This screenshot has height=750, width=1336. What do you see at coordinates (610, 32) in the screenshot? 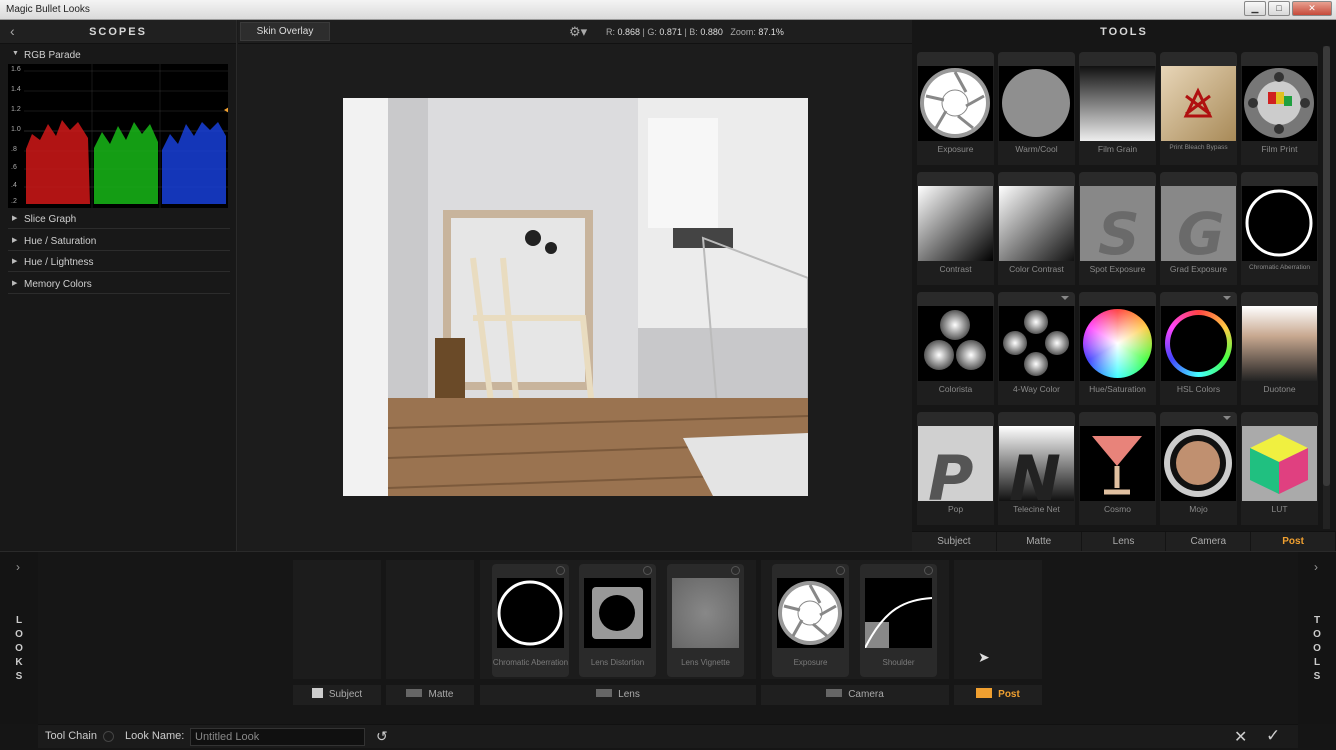
I see `r-label: R:` at bounding box center [610, 32].